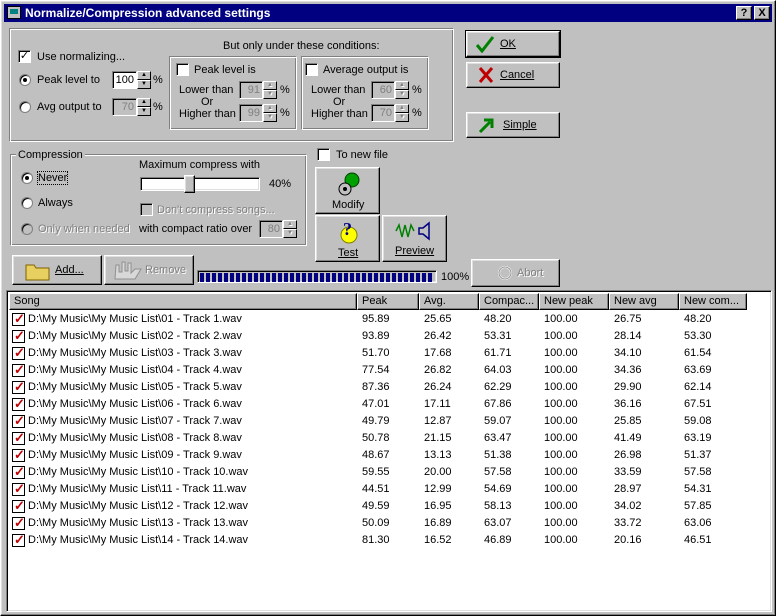  Describe the element at coordinates (644, 301) in the screenshot. I see `column-header-new-avg: New avg` at that location.